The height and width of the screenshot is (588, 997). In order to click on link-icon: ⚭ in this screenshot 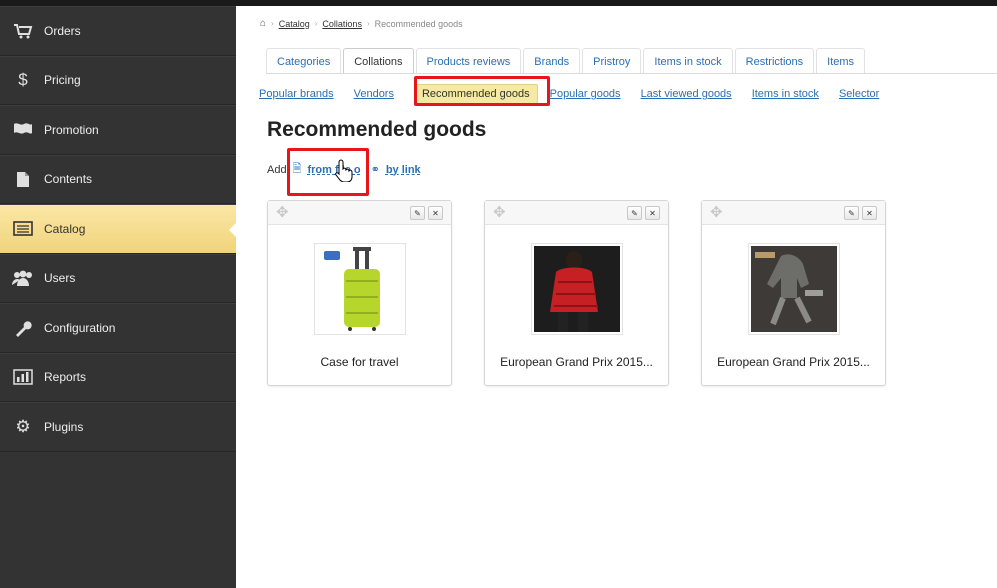, I will do `click(375, 170)`.